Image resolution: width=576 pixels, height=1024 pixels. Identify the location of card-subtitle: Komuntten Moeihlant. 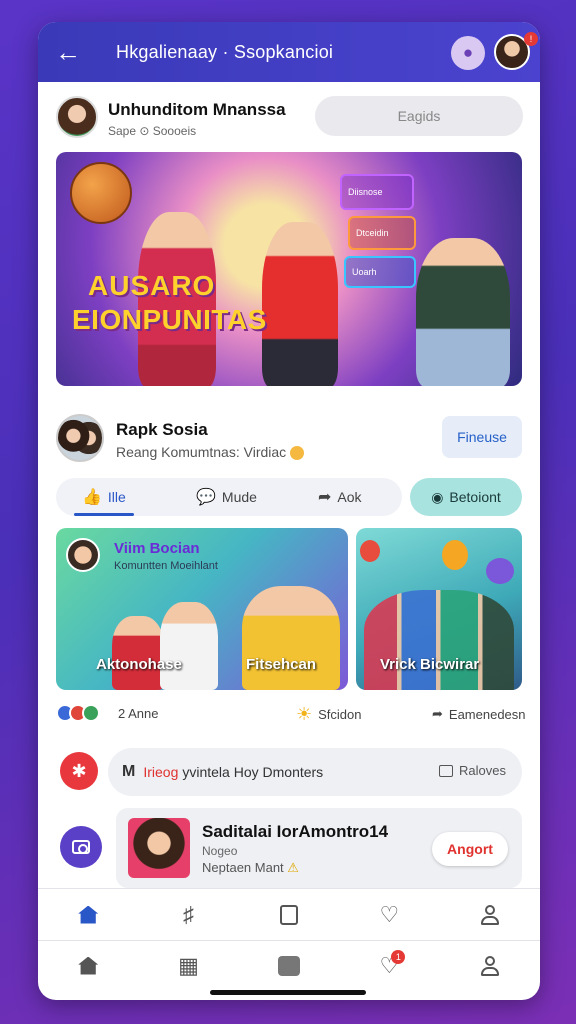
(166, 566).